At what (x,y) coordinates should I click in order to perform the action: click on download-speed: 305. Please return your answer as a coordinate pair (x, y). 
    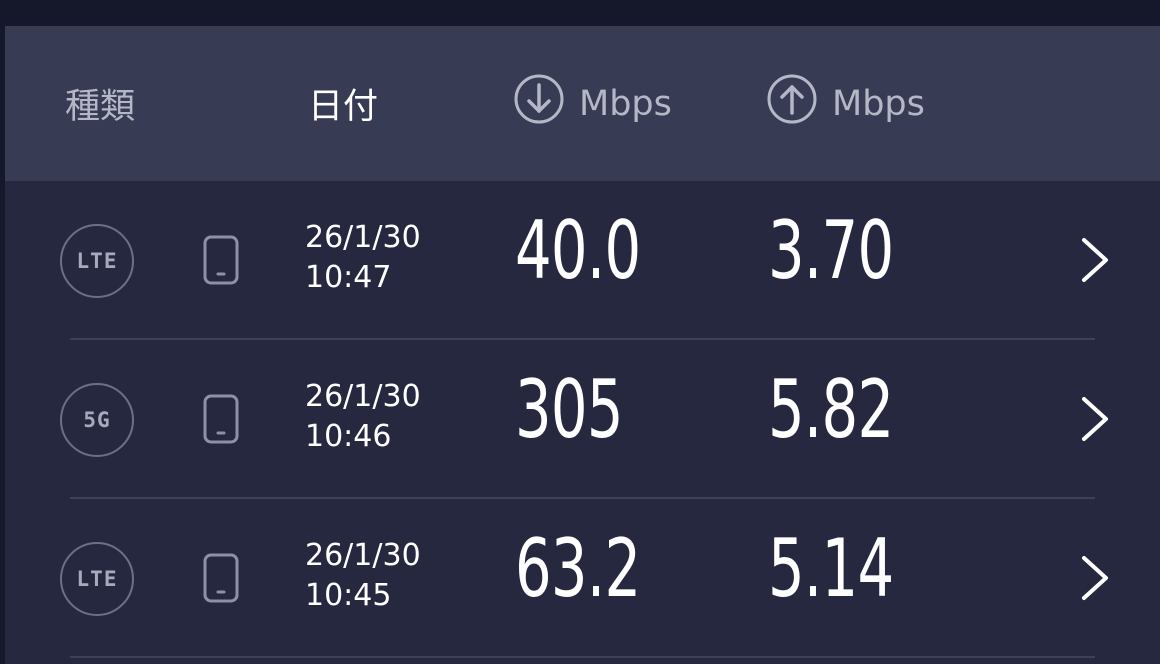
    Looking at the image, I should click on (569, 409).